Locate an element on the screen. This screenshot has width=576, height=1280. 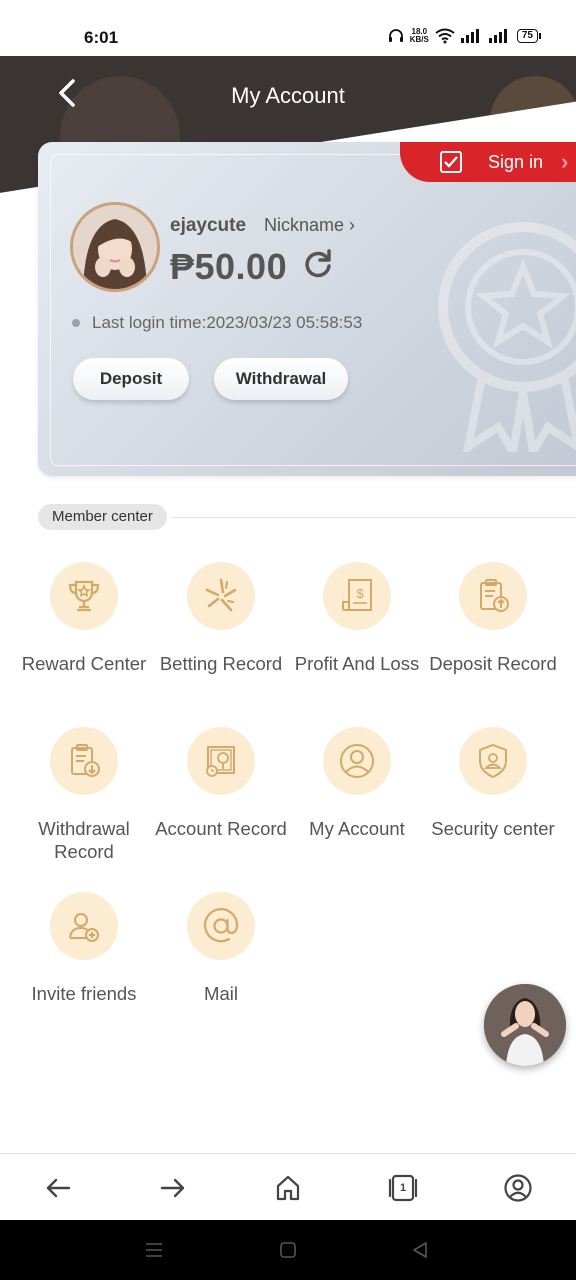
username: ejaycute is located at coordinates (208, 225).